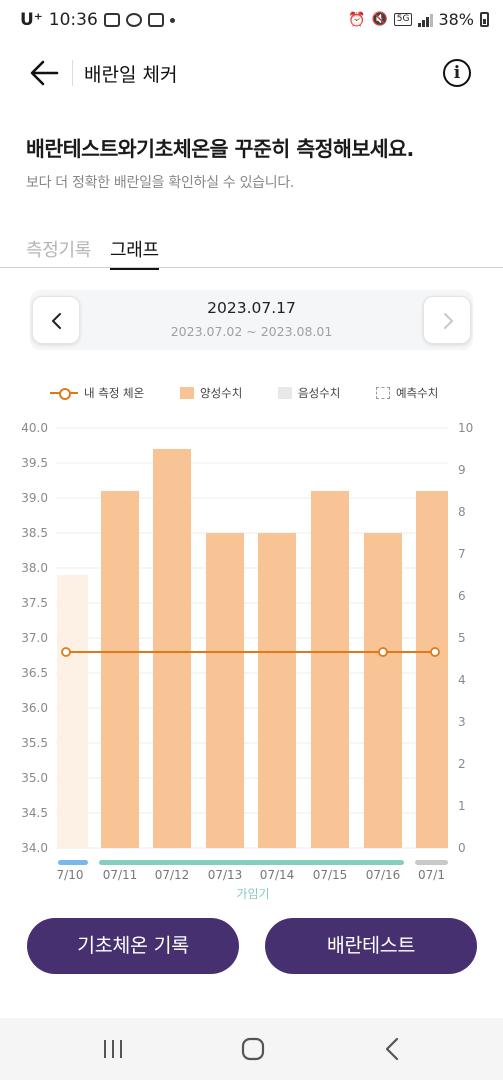 The image size is (503, 1080). What do you see at coordinates (431, 875) in the screenshot?
I see `x-tick-label: 07/1` at bounding box center [431, 875].